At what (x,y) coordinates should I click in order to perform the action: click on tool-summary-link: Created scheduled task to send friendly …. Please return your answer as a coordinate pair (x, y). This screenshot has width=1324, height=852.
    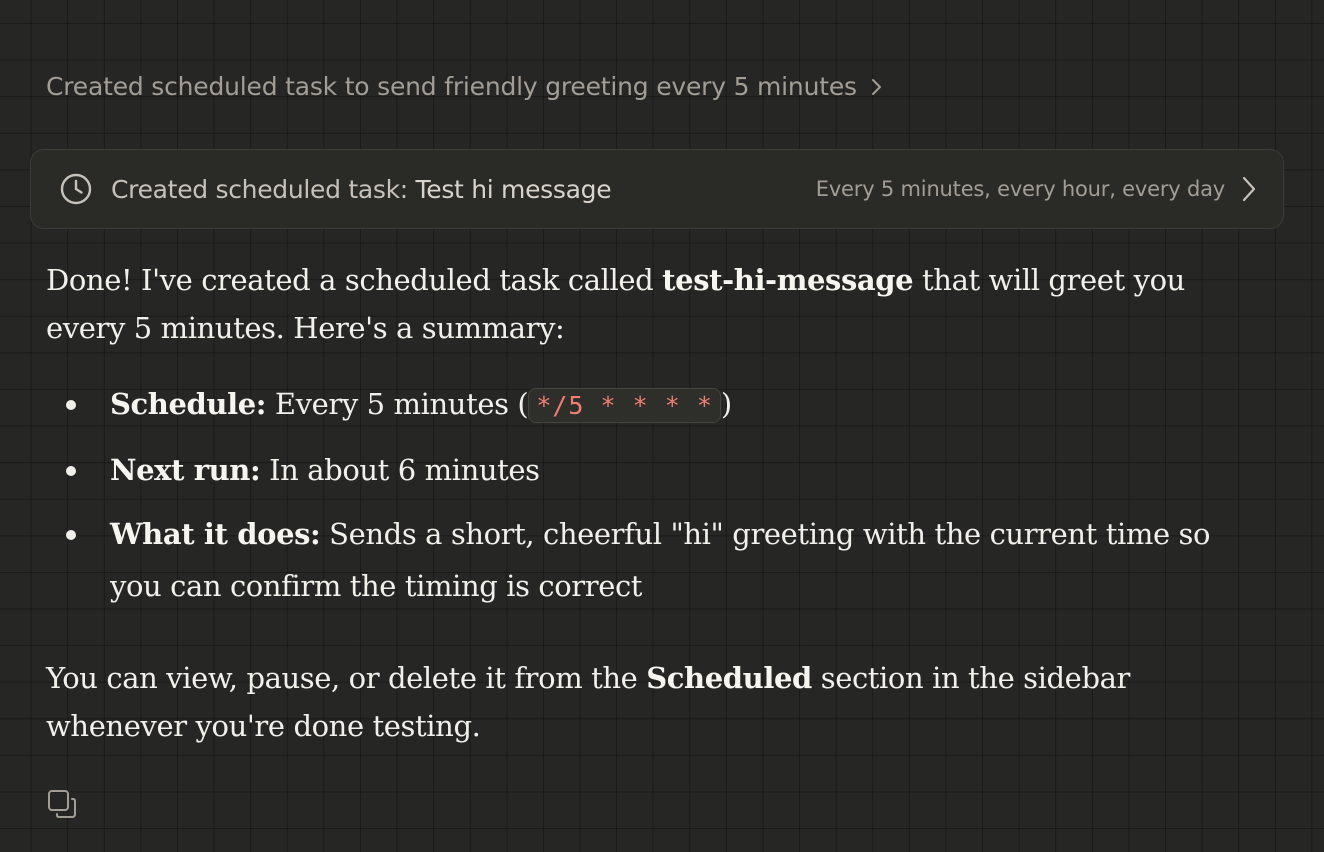
    Looking at the image, I should click on (464, 86).